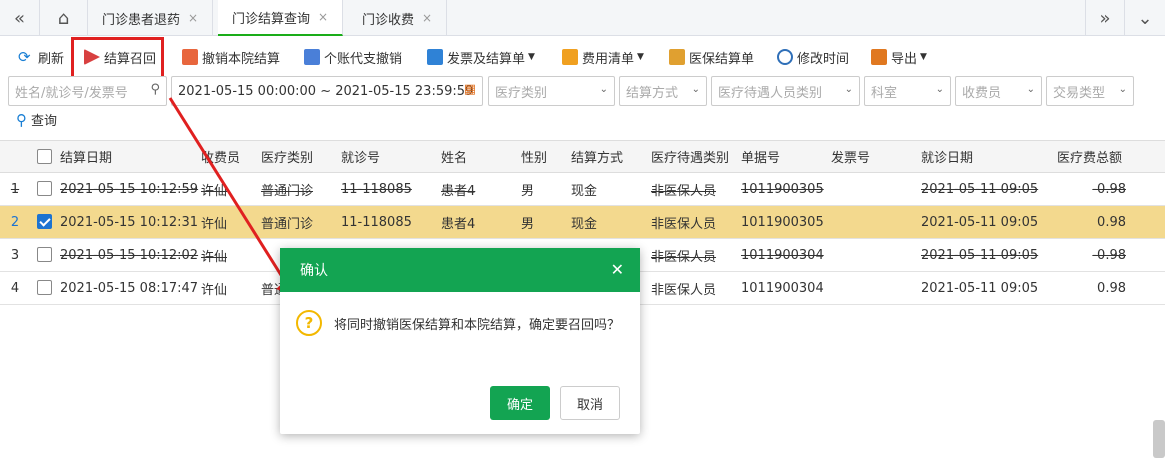 The image size is (1165, 458). What do you see at coordinates (360, 156) in the screenshot?
I see `col-visit-no: 就诊号` at bounding box center [360, 156].